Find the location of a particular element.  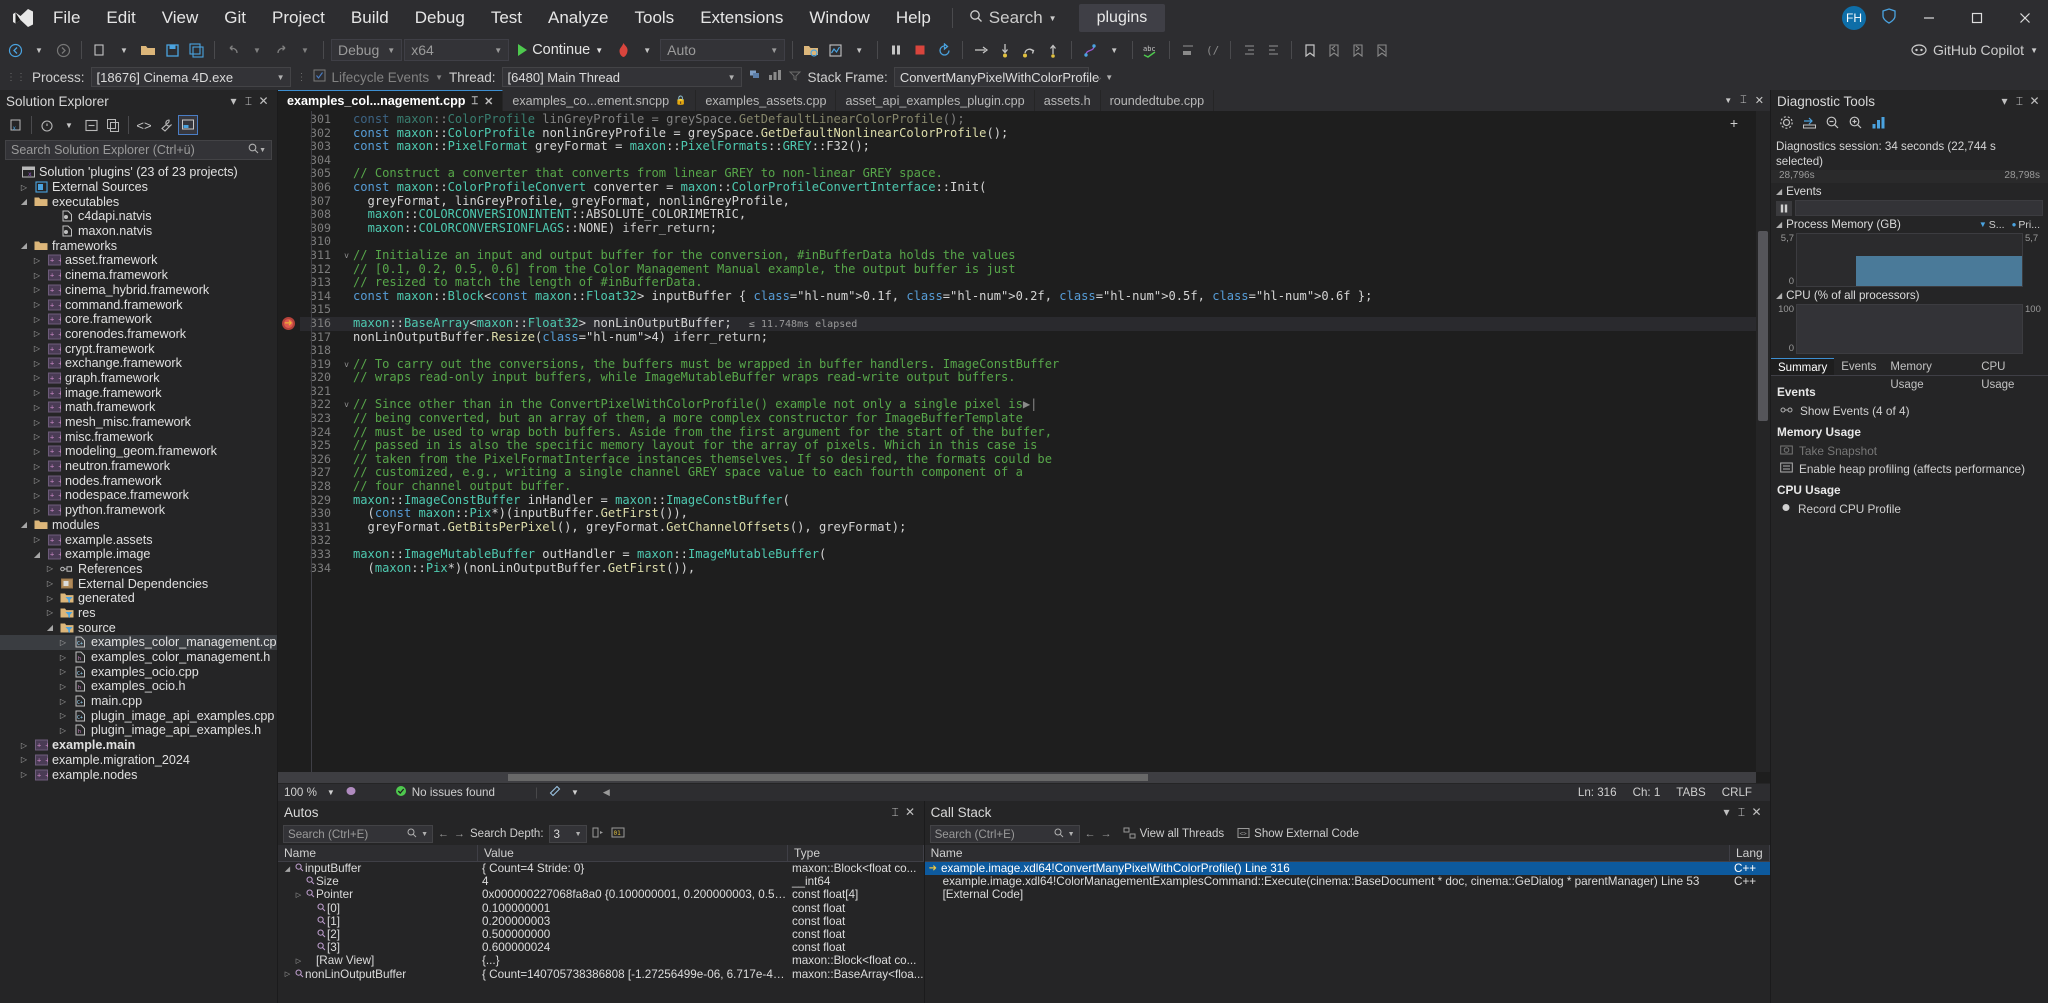

autos-value-cell: 0.500000000 is located at coordinates (633, 934).